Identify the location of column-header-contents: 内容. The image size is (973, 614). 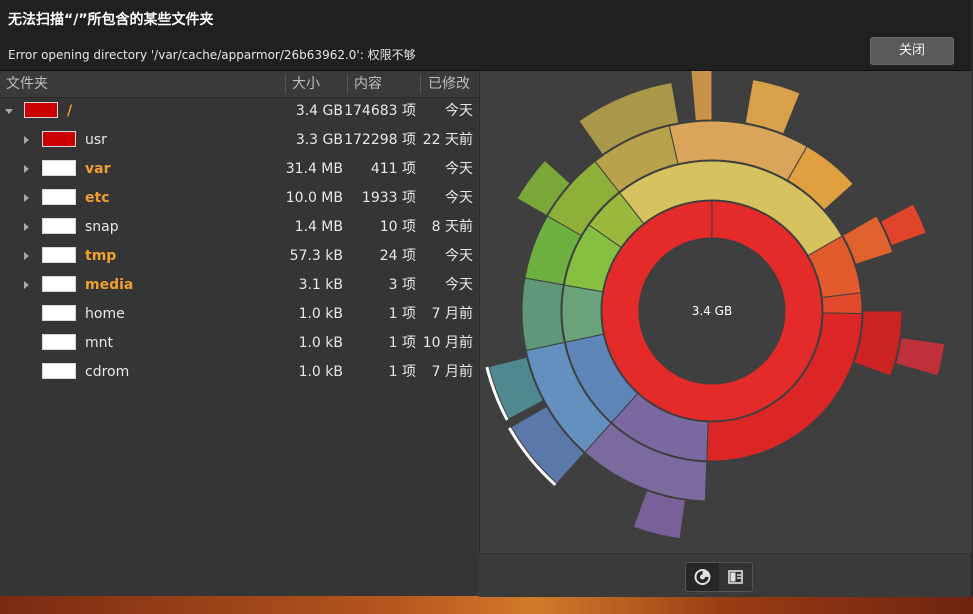
(368, 84).